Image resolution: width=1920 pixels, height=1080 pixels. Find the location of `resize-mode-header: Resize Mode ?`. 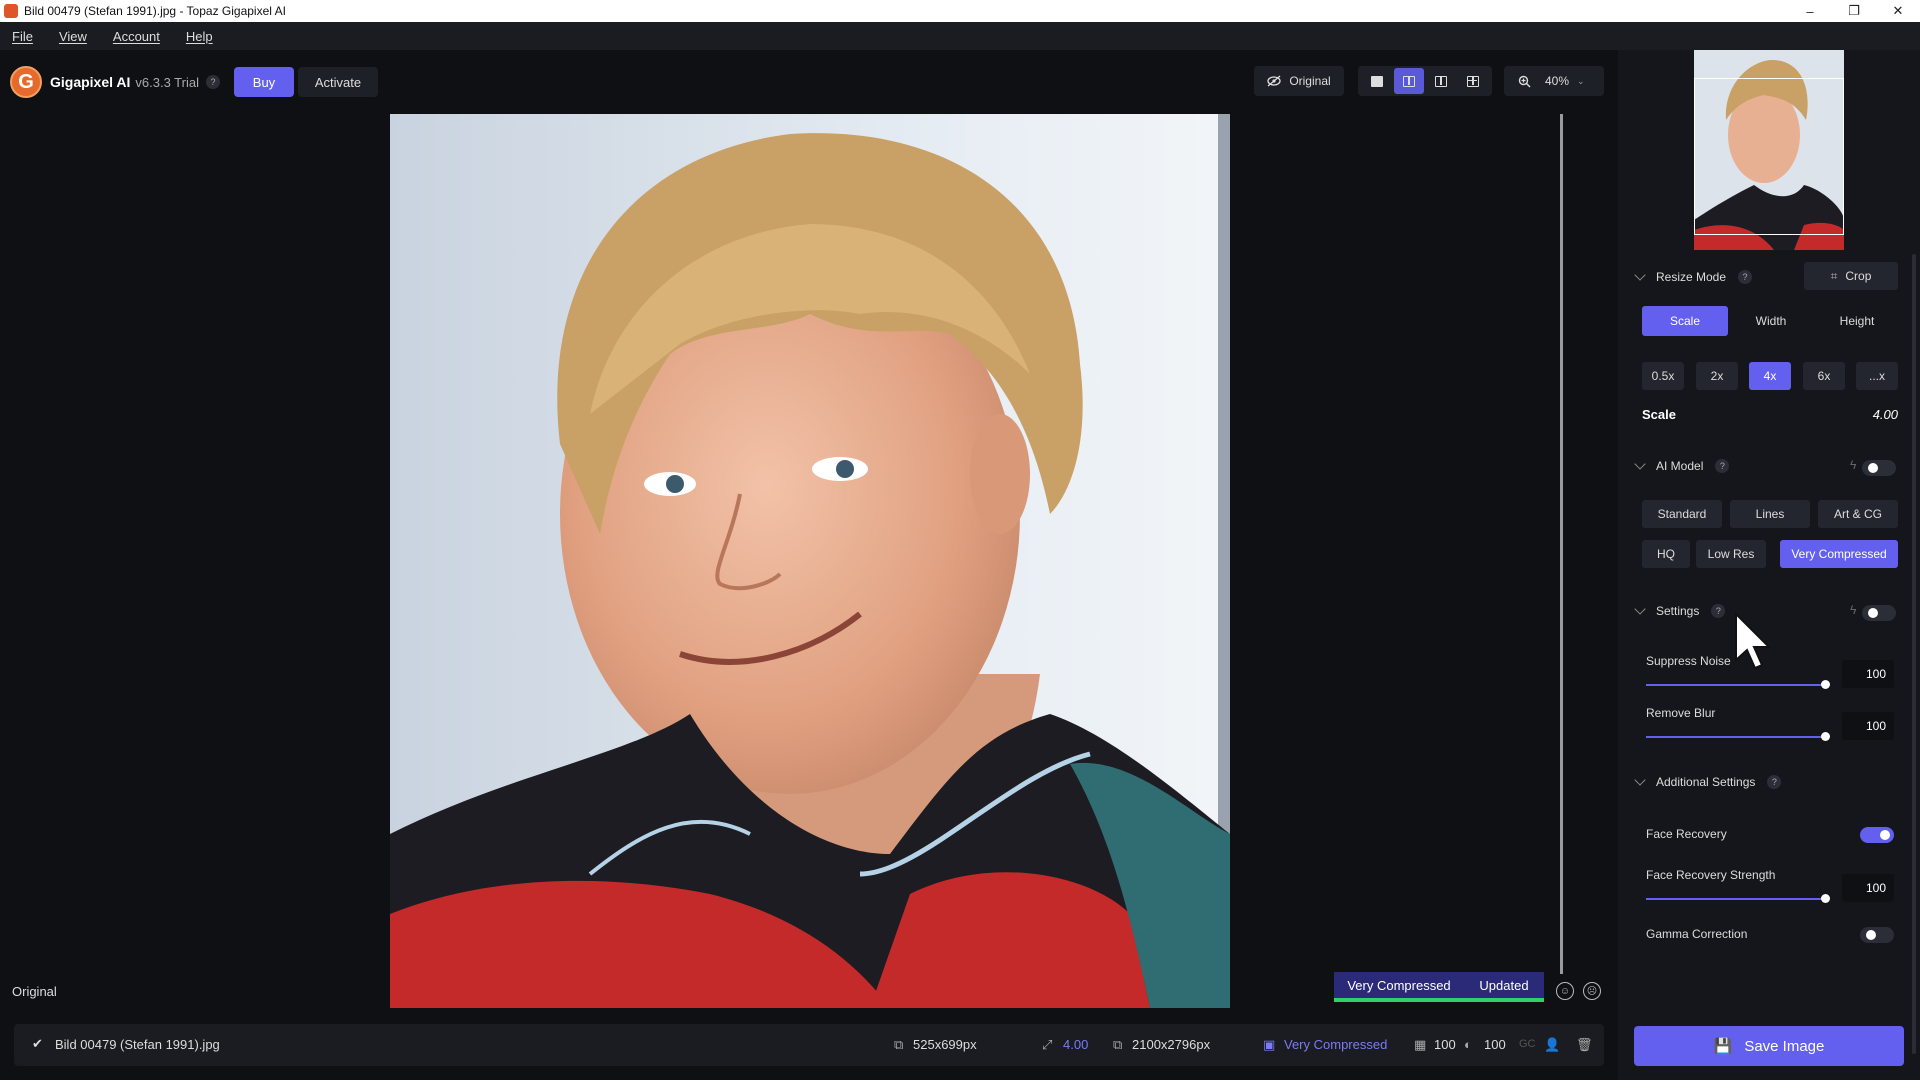

resize-mode-header: Resize Mode ? is located at coordinates (1693, 276).